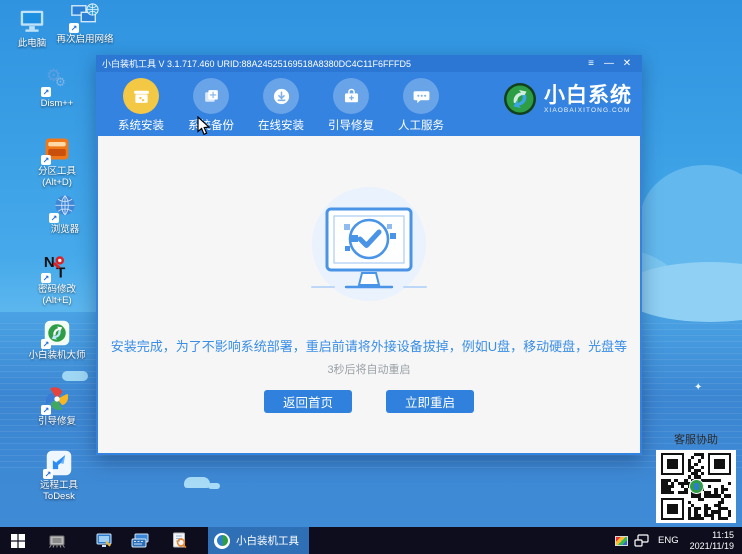  Describe the element at coordinates (371, 540) in the screenshot. I see `taskbar: 小白装机工具 ENG 11:15 2021/11/19` at that location.